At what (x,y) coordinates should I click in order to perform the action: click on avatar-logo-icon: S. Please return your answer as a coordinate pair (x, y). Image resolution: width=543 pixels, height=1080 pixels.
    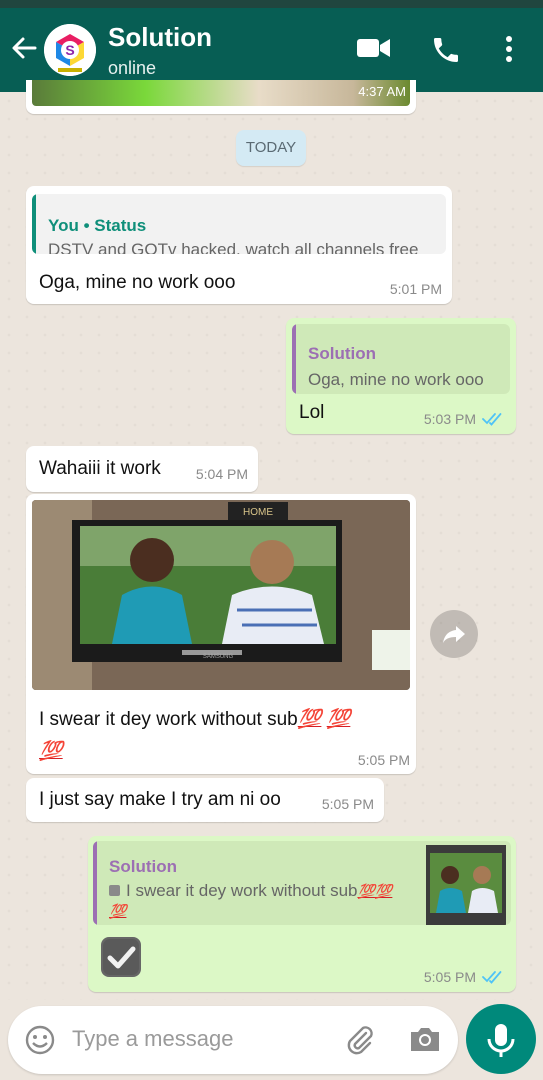
    Looking at the image, I should click on (70, 50).